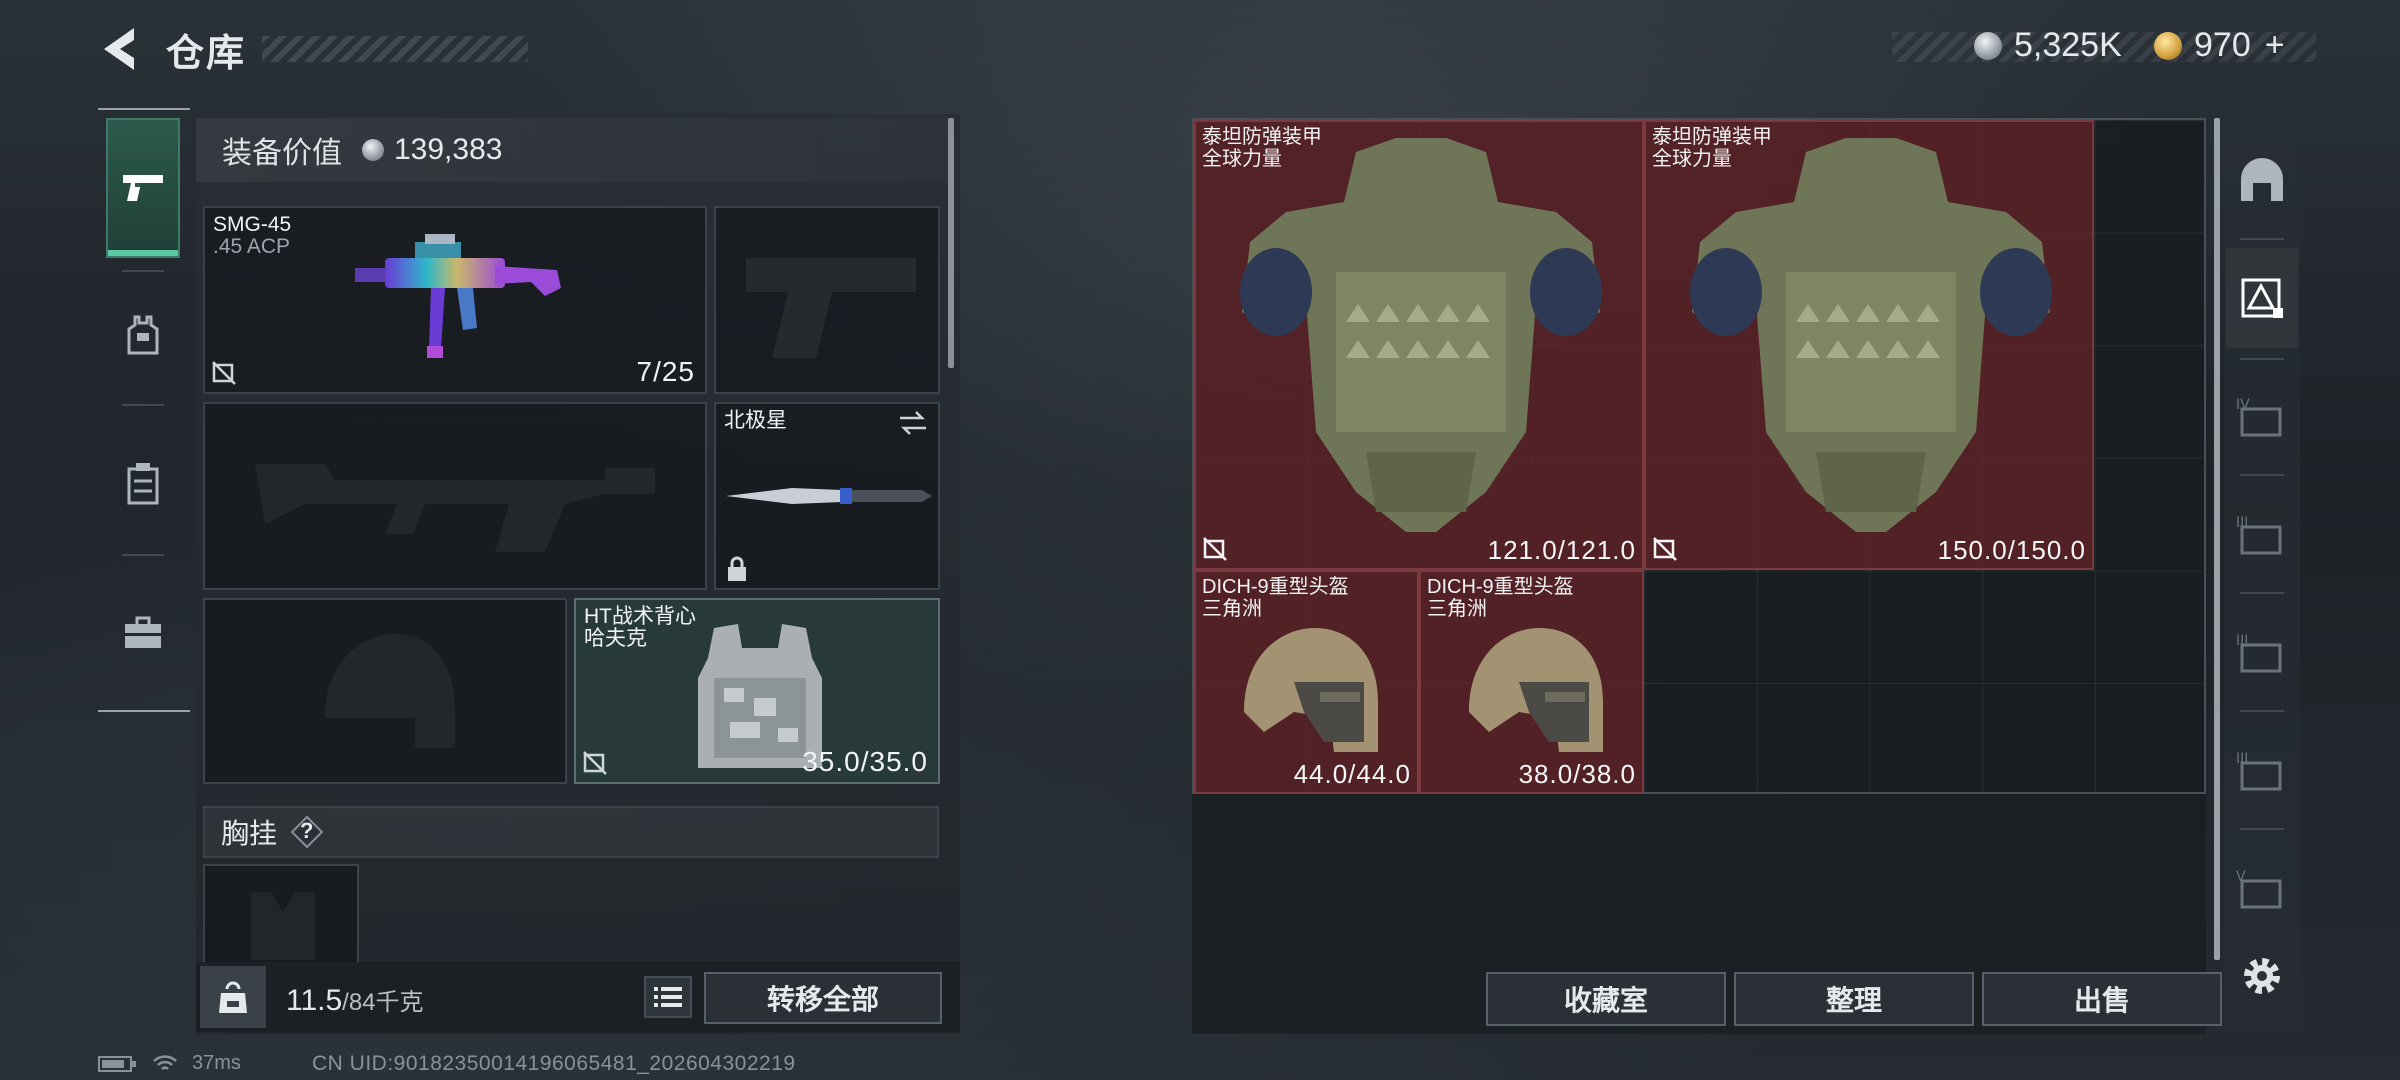  I want to click on list-icon, so click(668, 997).